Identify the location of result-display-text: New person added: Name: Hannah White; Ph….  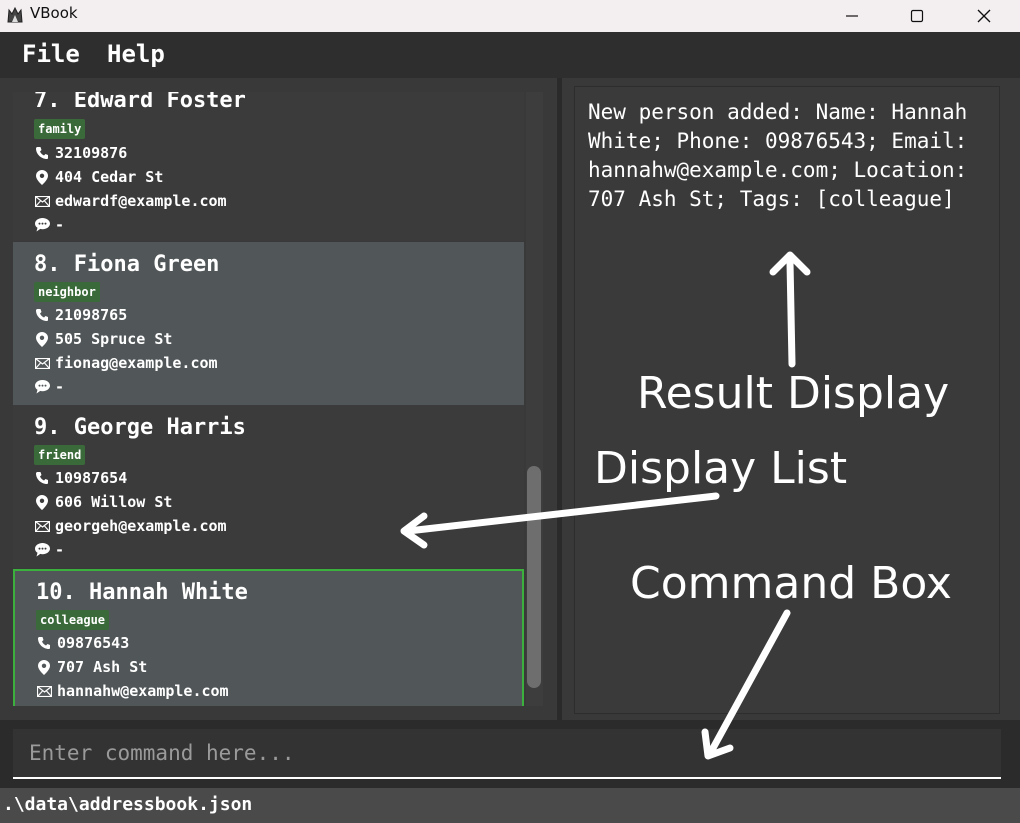
(784, 155).